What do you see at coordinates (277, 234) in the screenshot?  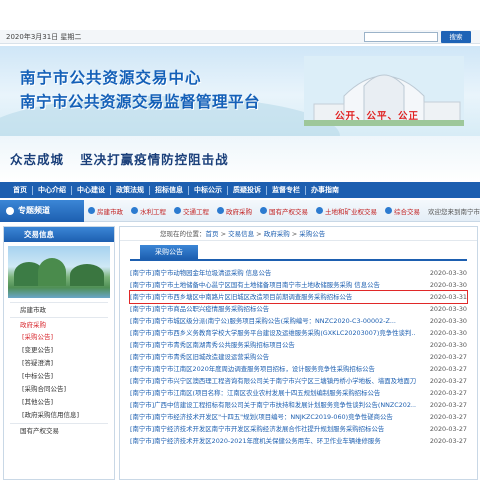 I see `breadcrumb-procurement: 政府采购` at bounding box center [277, 234].